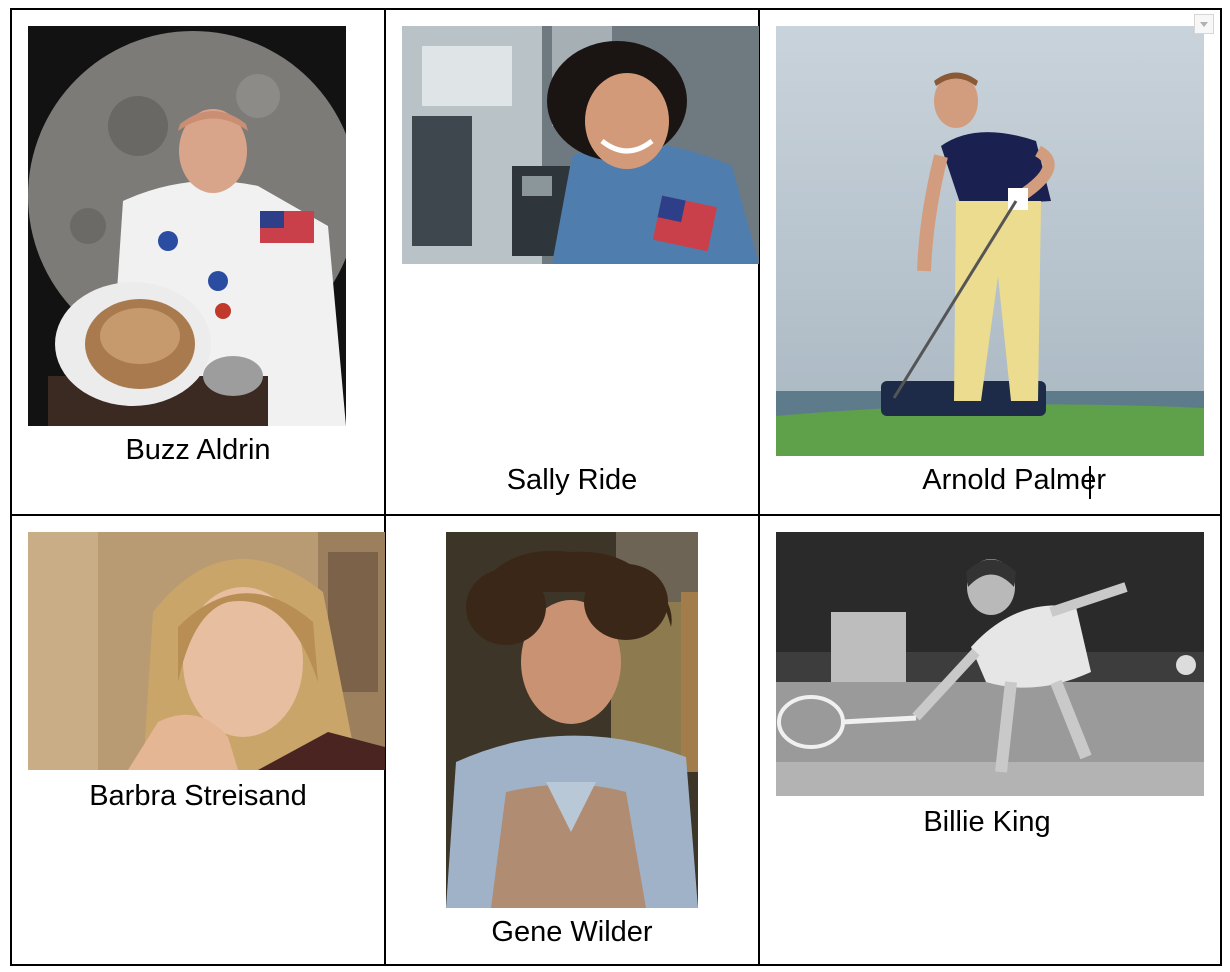 Image resolution: width=1230 pixels, height=972 pixels. What do you see at coordinates (1204, 24) in the screenshot?
I see `cell-menu-chevron-down-icon` at bounding box center [1204, 24].